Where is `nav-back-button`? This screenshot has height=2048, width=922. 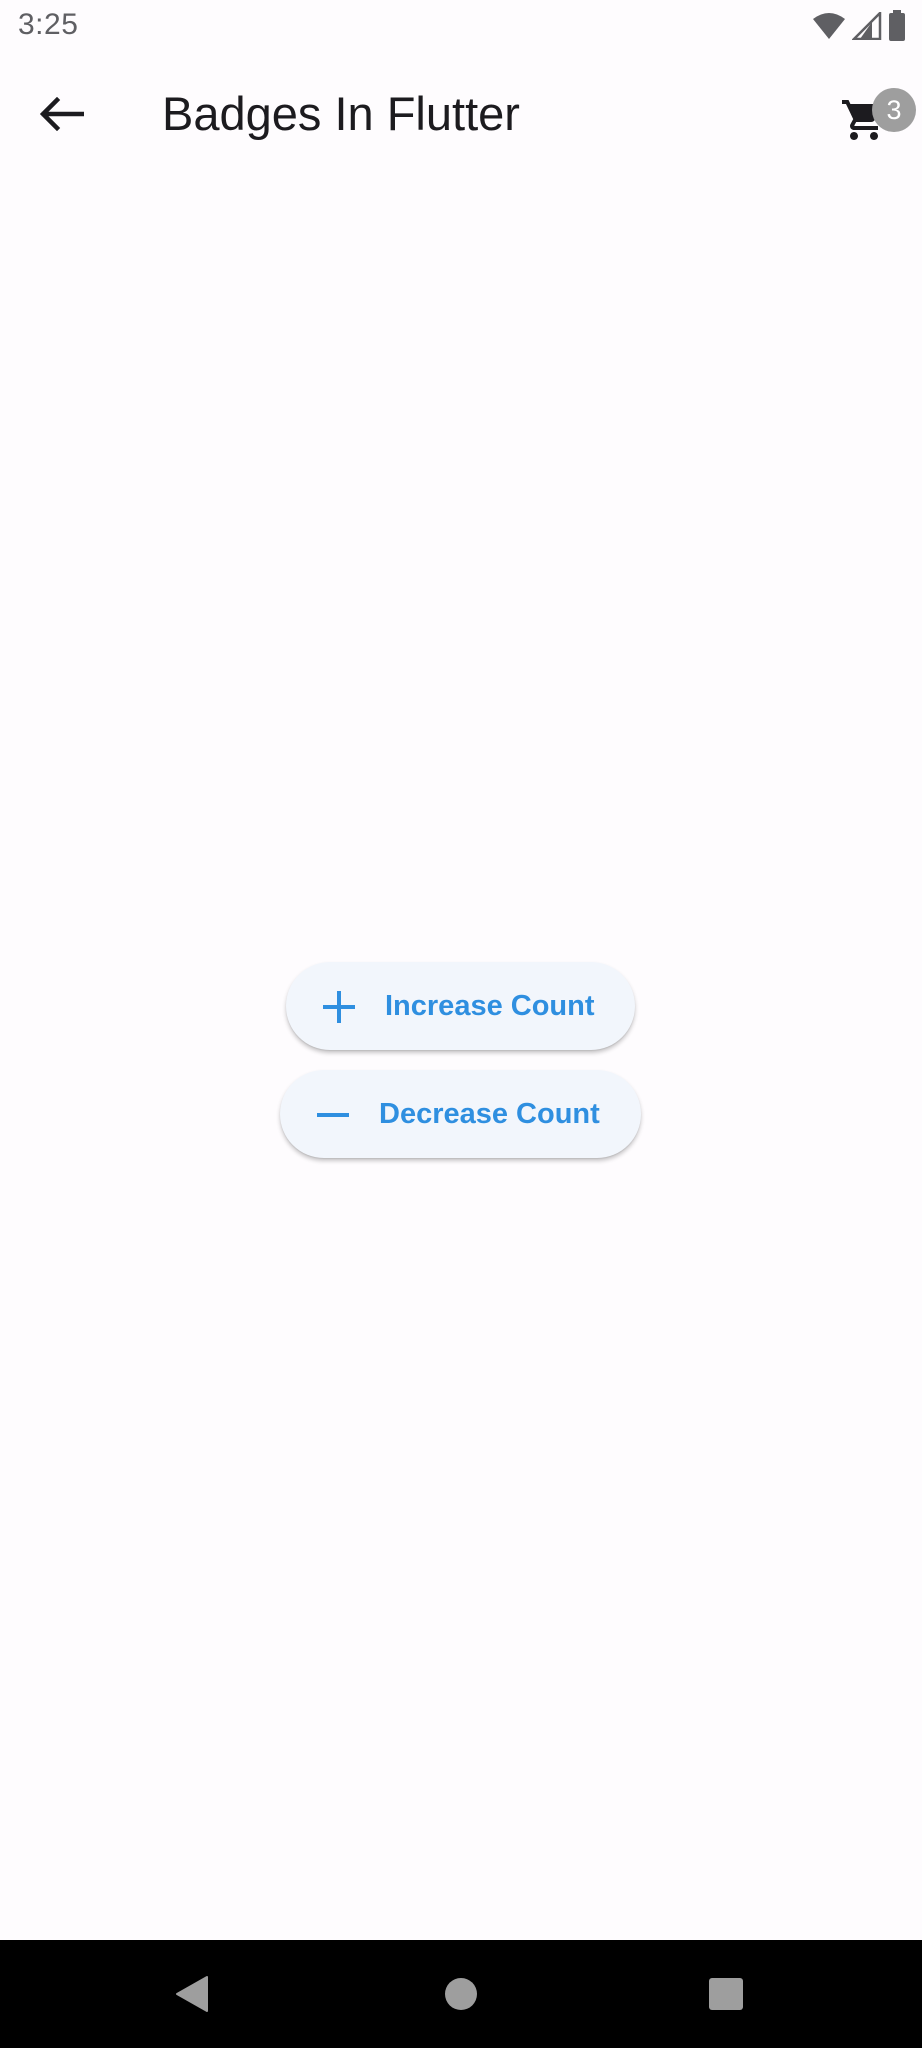 nav-back-button is located at coordinates (192, 1994).